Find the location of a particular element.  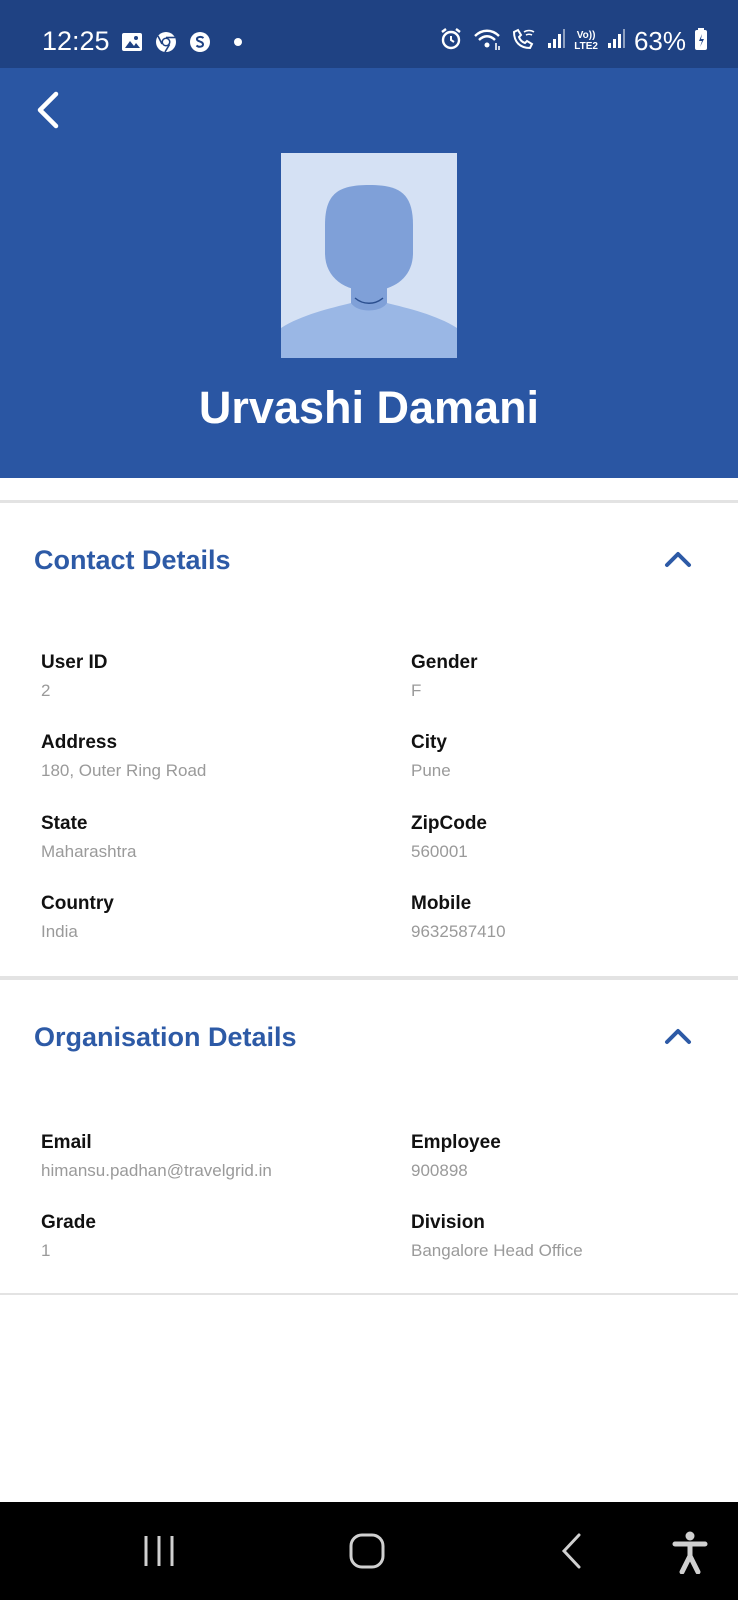

system-back-button is located at coordinates (573, 1552).